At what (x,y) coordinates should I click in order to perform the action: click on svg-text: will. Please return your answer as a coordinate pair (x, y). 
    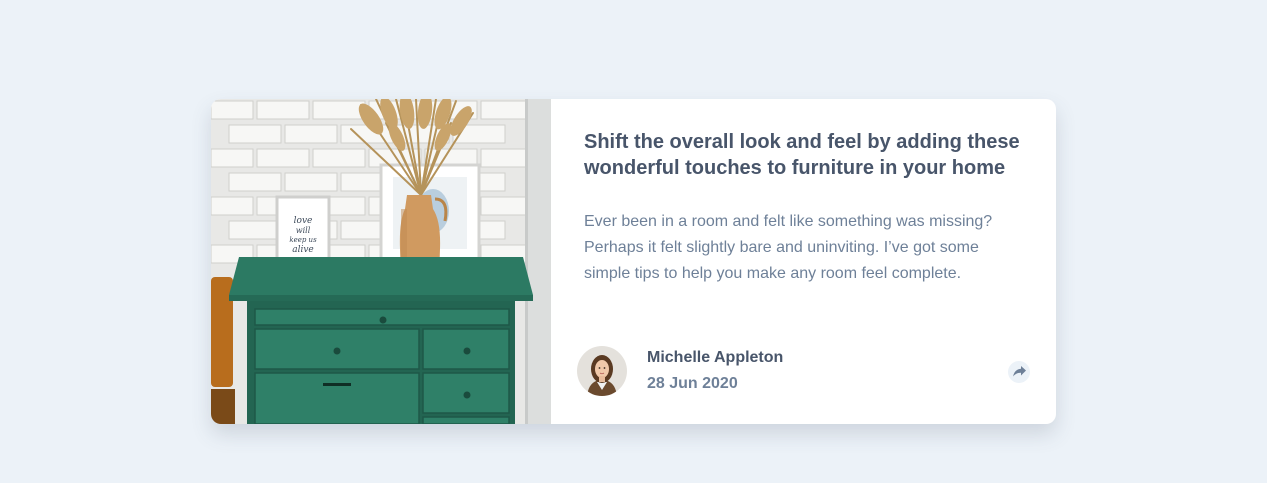
    Looking at the image, I should click on (303, 230).